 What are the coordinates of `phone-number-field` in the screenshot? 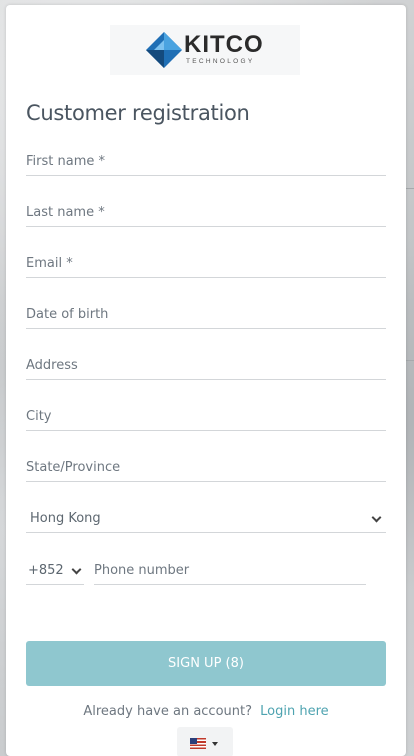 It's located at (230, 569).